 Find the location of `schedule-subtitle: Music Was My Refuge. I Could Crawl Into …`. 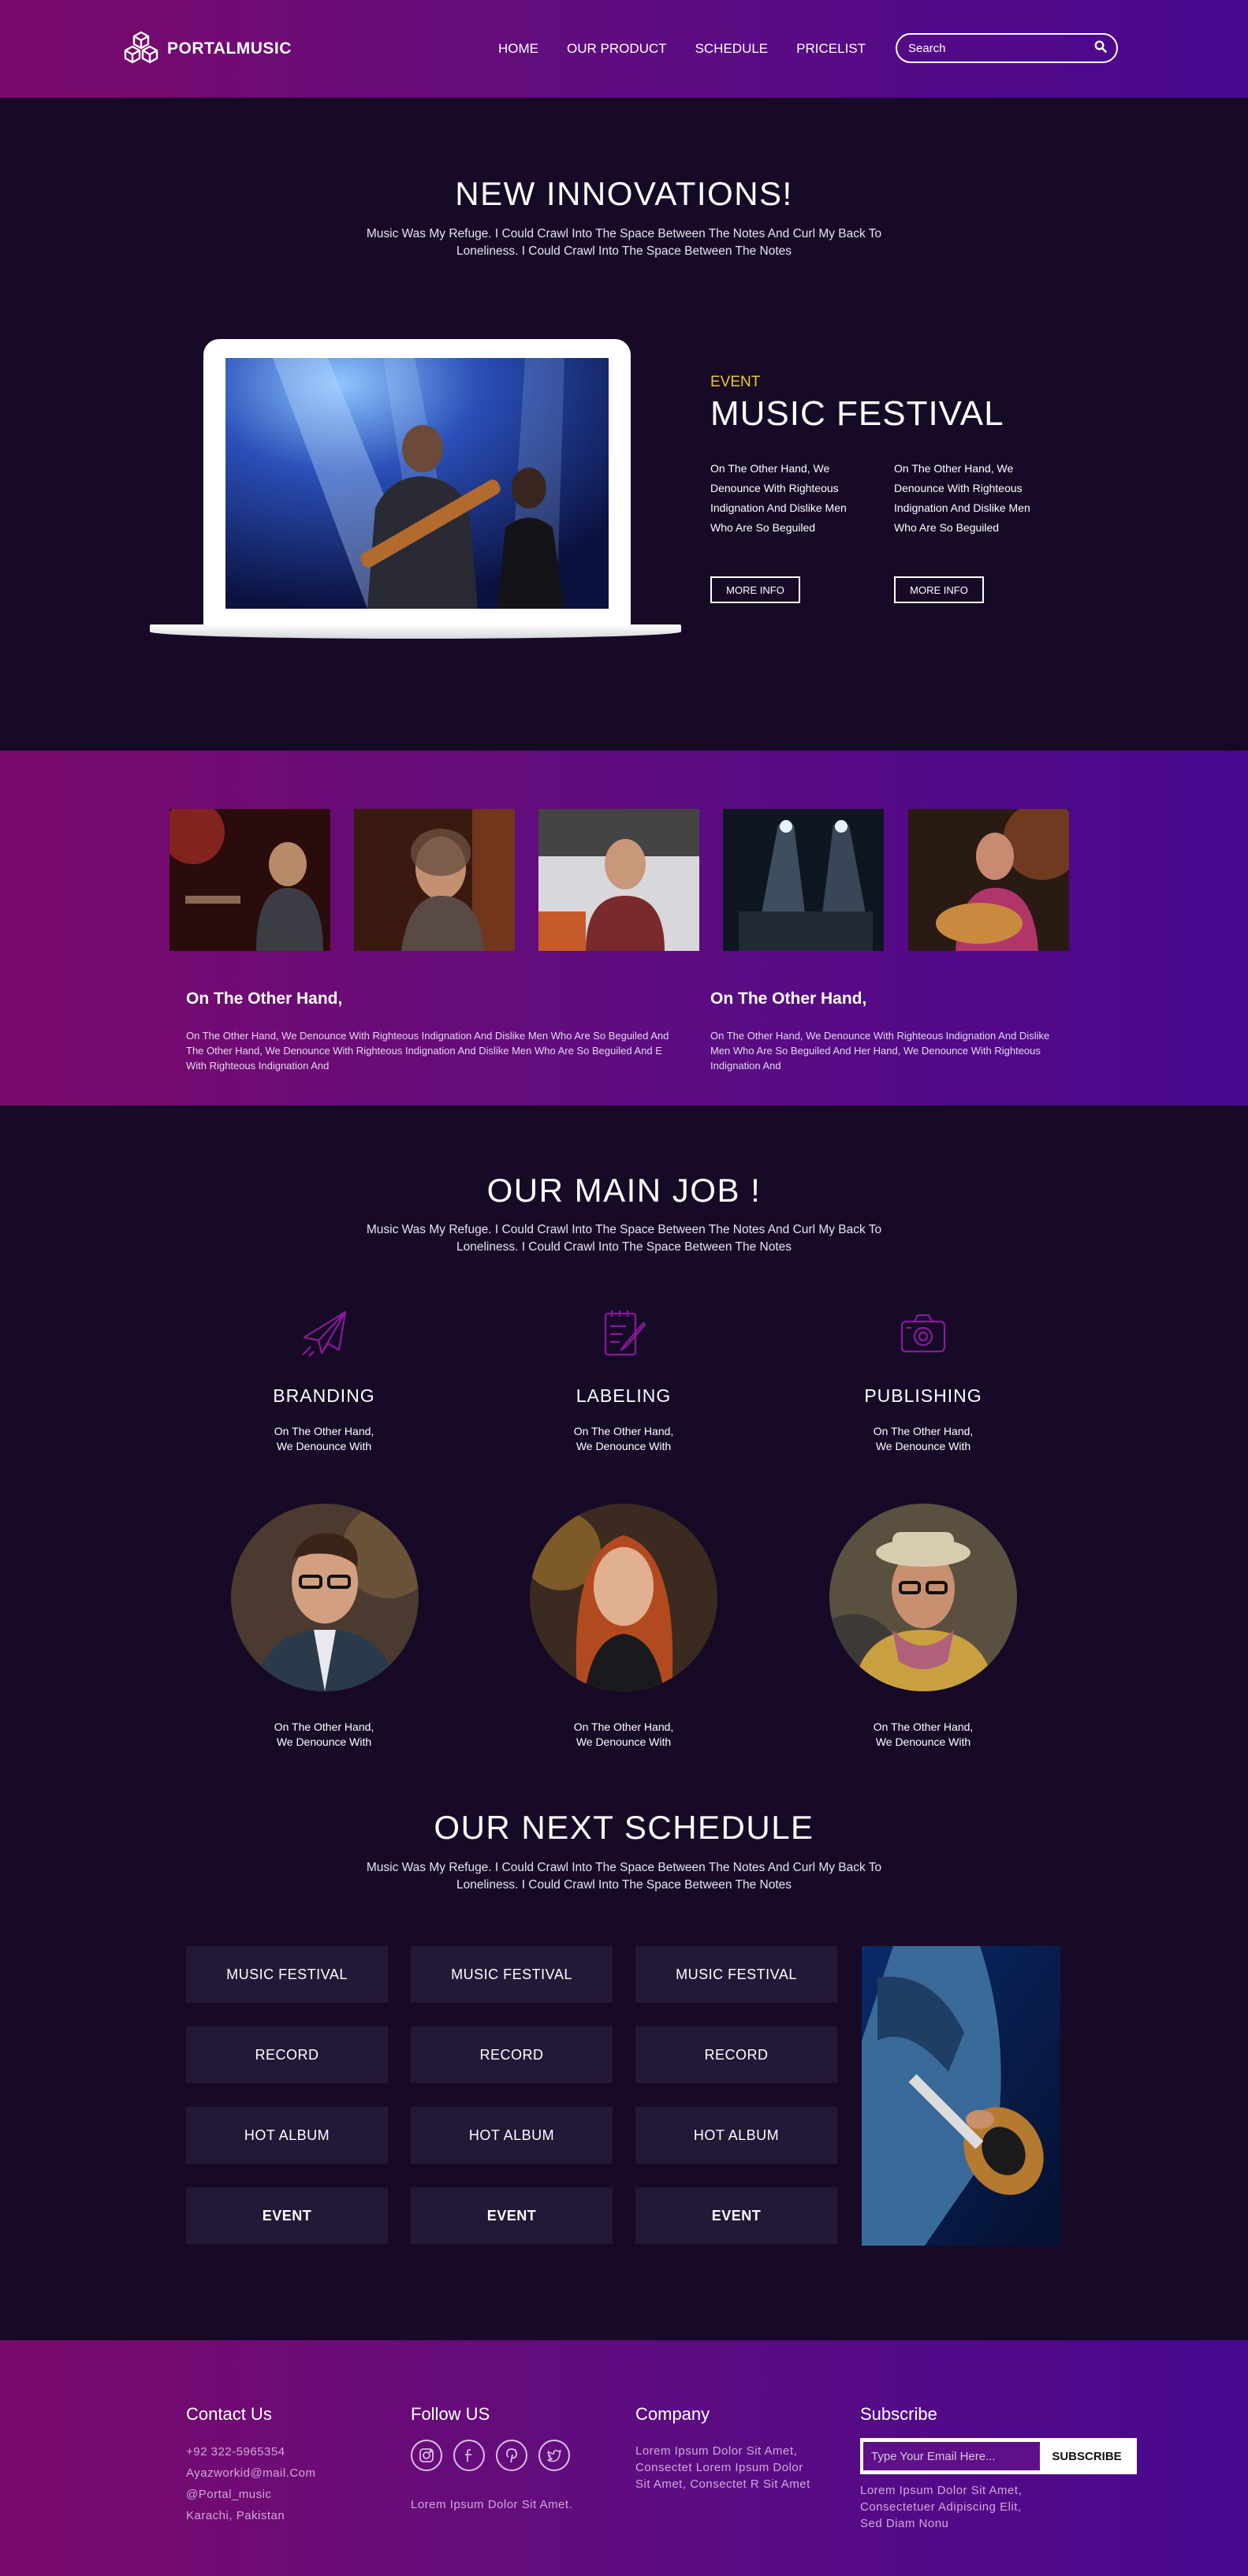

schedule-subtitle: Music Was My Refuge. I Could Crawl Into … is located at coordinates (624, 1877).